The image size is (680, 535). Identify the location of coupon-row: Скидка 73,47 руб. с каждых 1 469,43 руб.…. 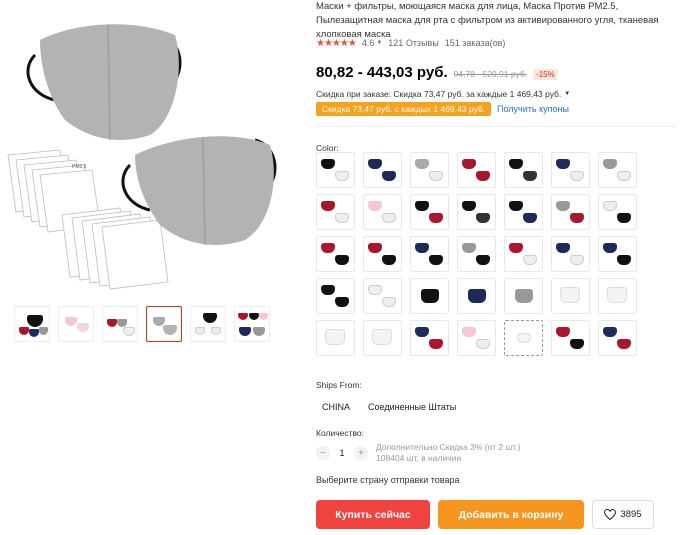
(496, 109).